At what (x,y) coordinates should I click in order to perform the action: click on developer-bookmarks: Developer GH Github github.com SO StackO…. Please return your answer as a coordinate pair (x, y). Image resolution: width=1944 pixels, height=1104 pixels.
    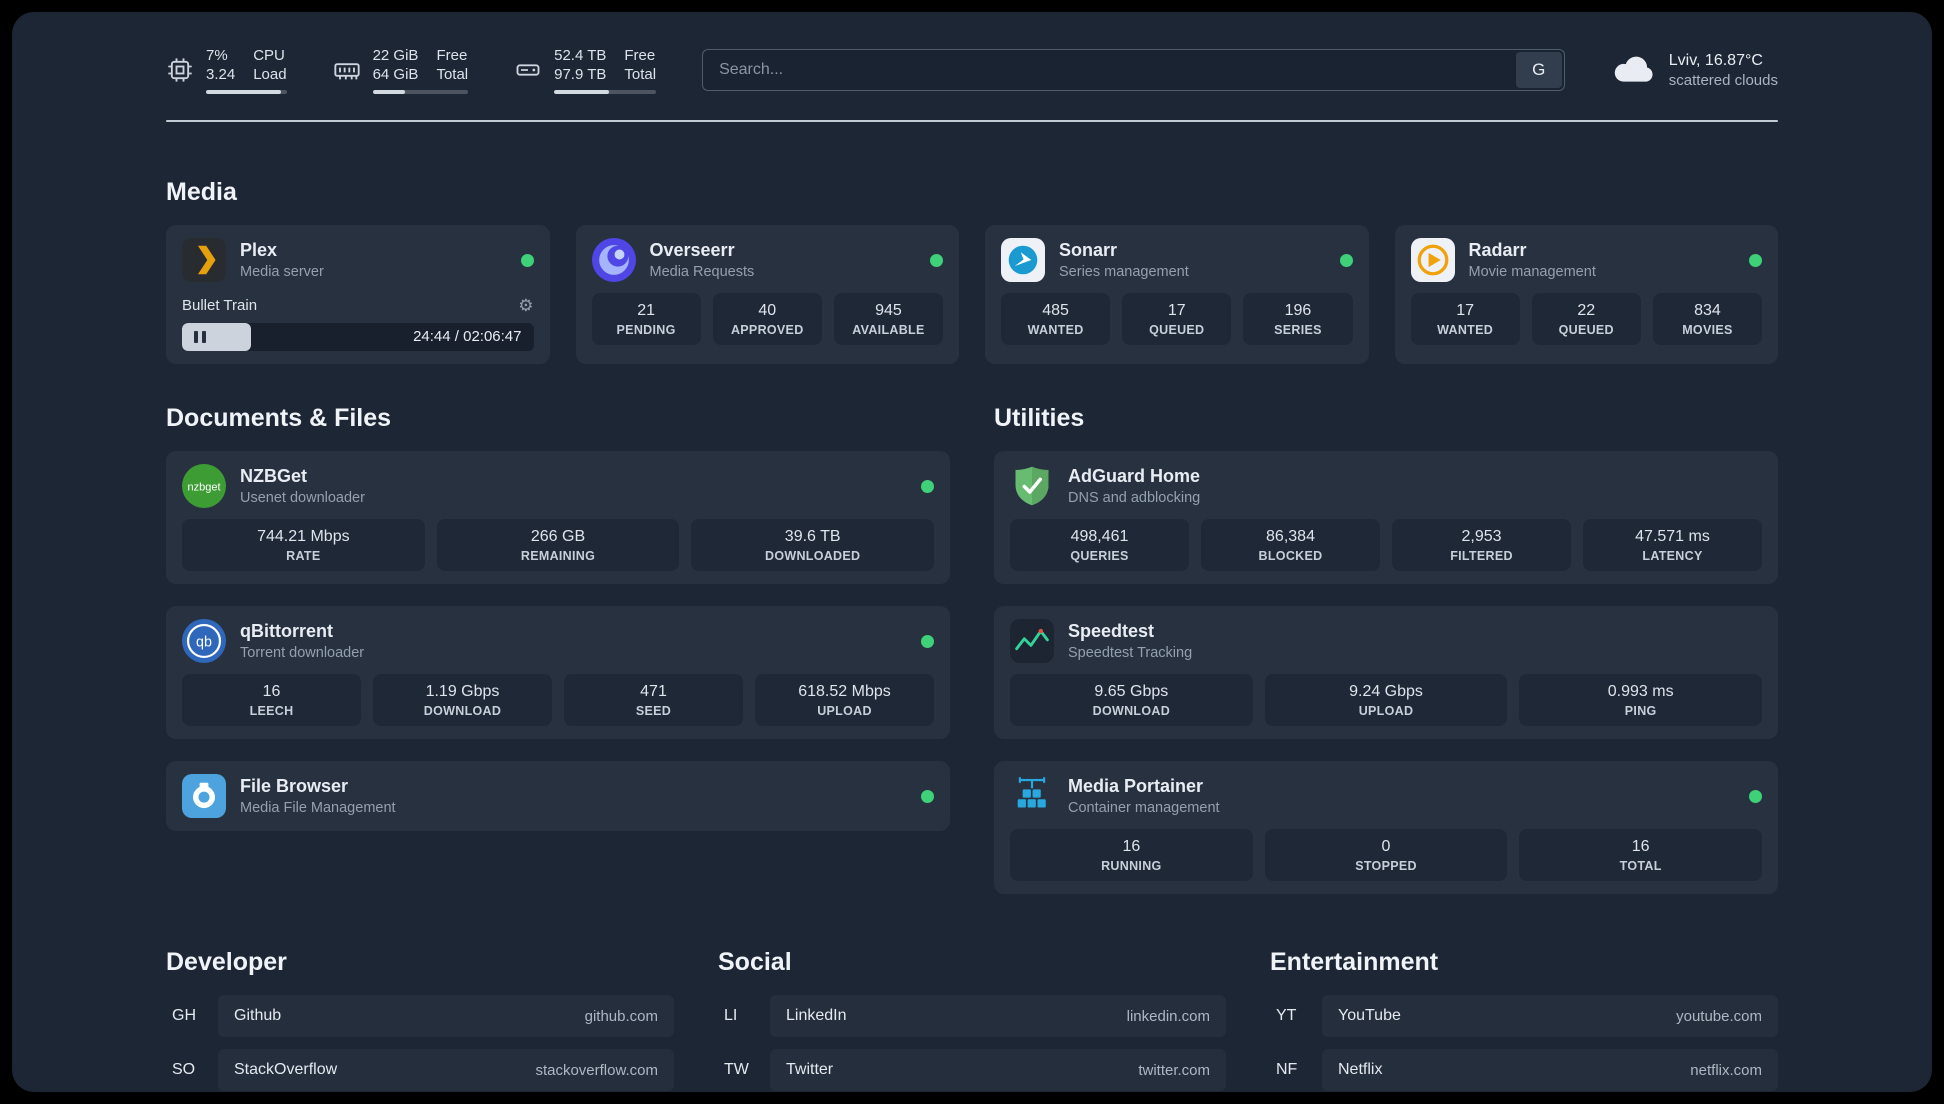
    Looking at the image, I should click on (420, 1020).